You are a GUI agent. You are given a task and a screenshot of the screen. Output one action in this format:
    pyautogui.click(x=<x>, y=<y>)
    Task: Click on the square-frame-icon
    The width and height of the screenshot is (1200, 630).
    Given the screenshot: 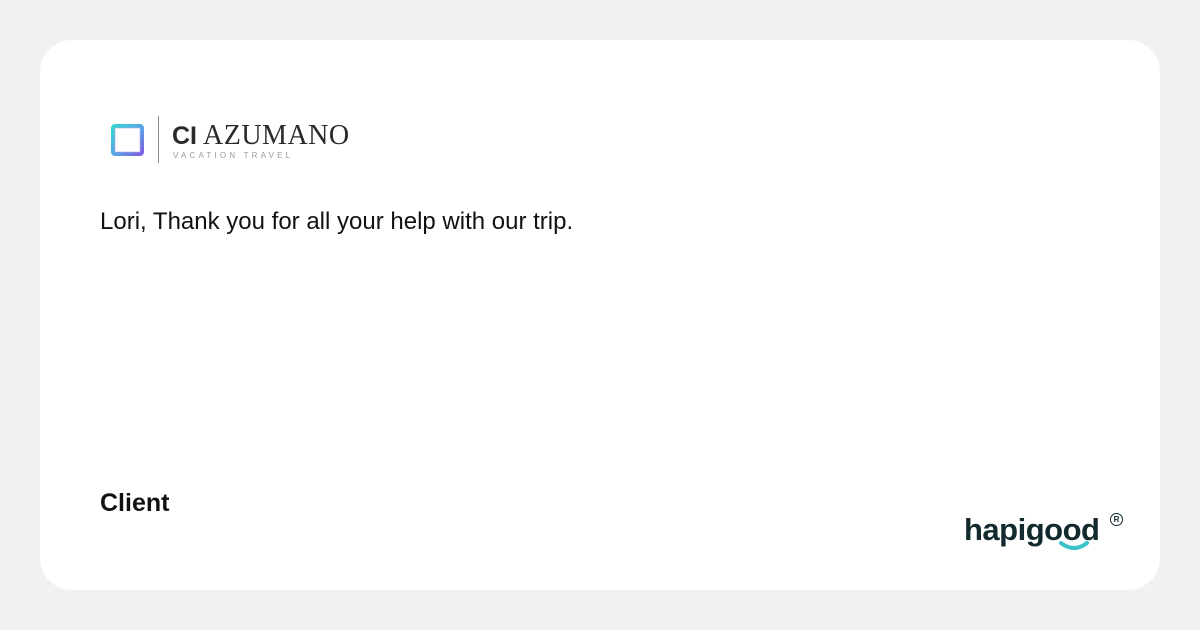 What is the action you would take?
    pyautogui.click(x=127, y=140)
    